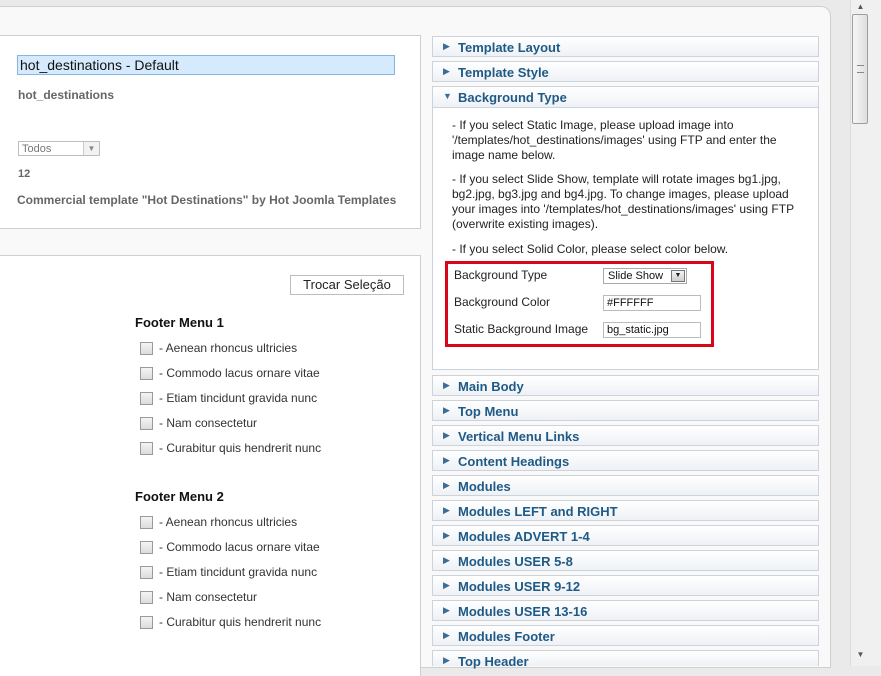 The height and width of the screenshot is (676, 881). What do you see at coordinates (625, 410) in the screenshot?
I see `pane-top-menu: ▶ Top Menu` at bounding box center [625, 410].